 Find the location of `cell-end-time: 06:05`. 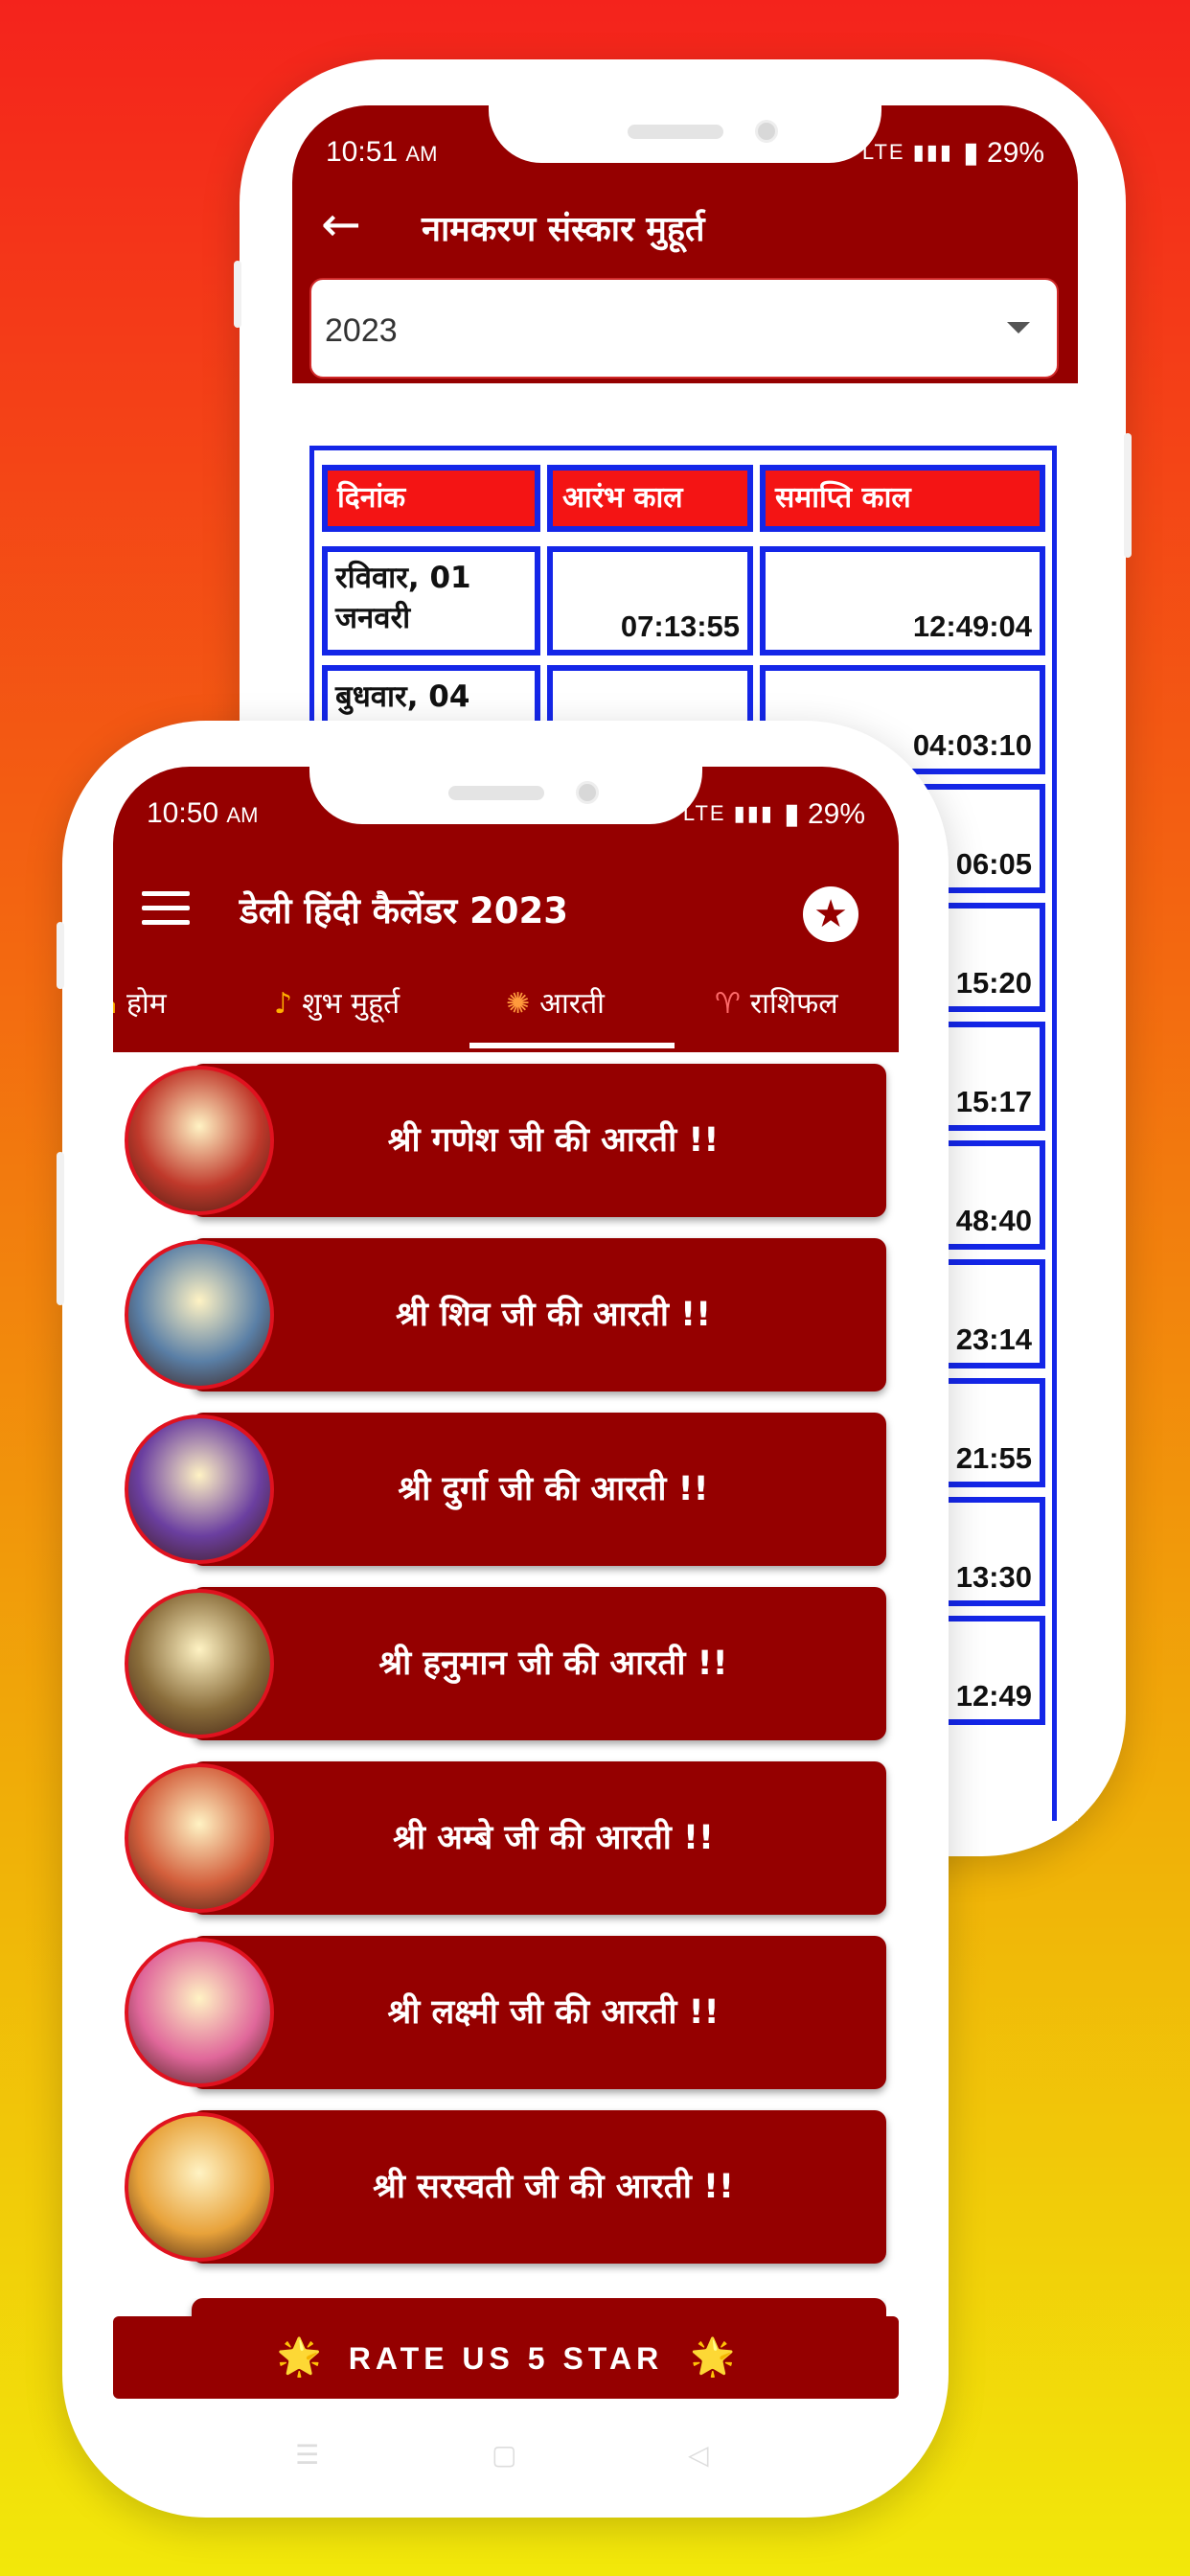

cell-end-time: 06:05 is located at coordinates (994, 864).